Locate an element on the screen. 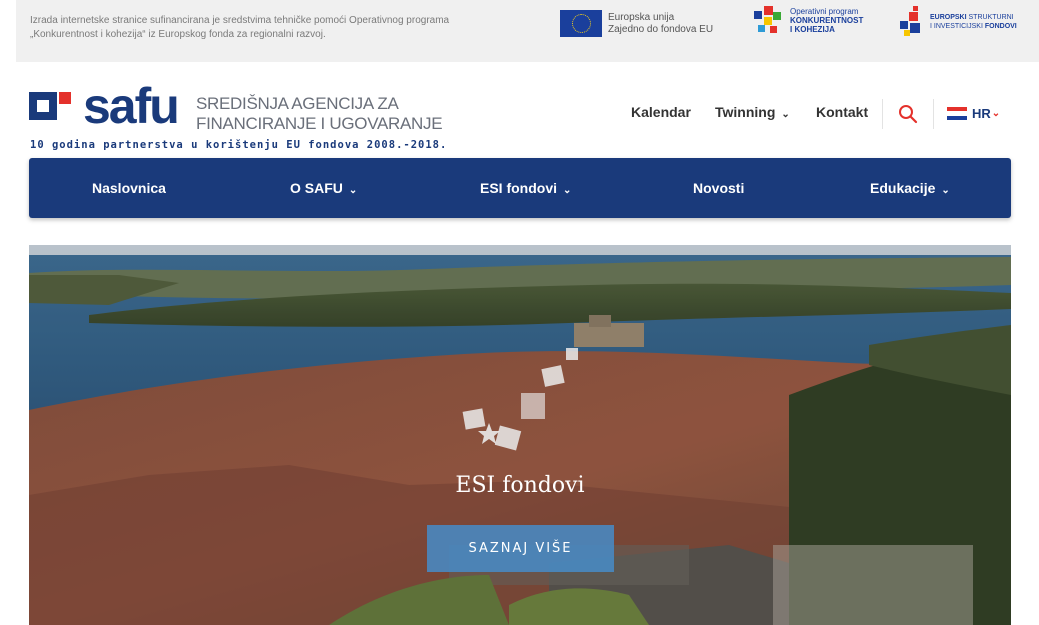 Image resolution: width=1039 pixels, height=625 pixels. search-icon is located at coordinates (908, 114).